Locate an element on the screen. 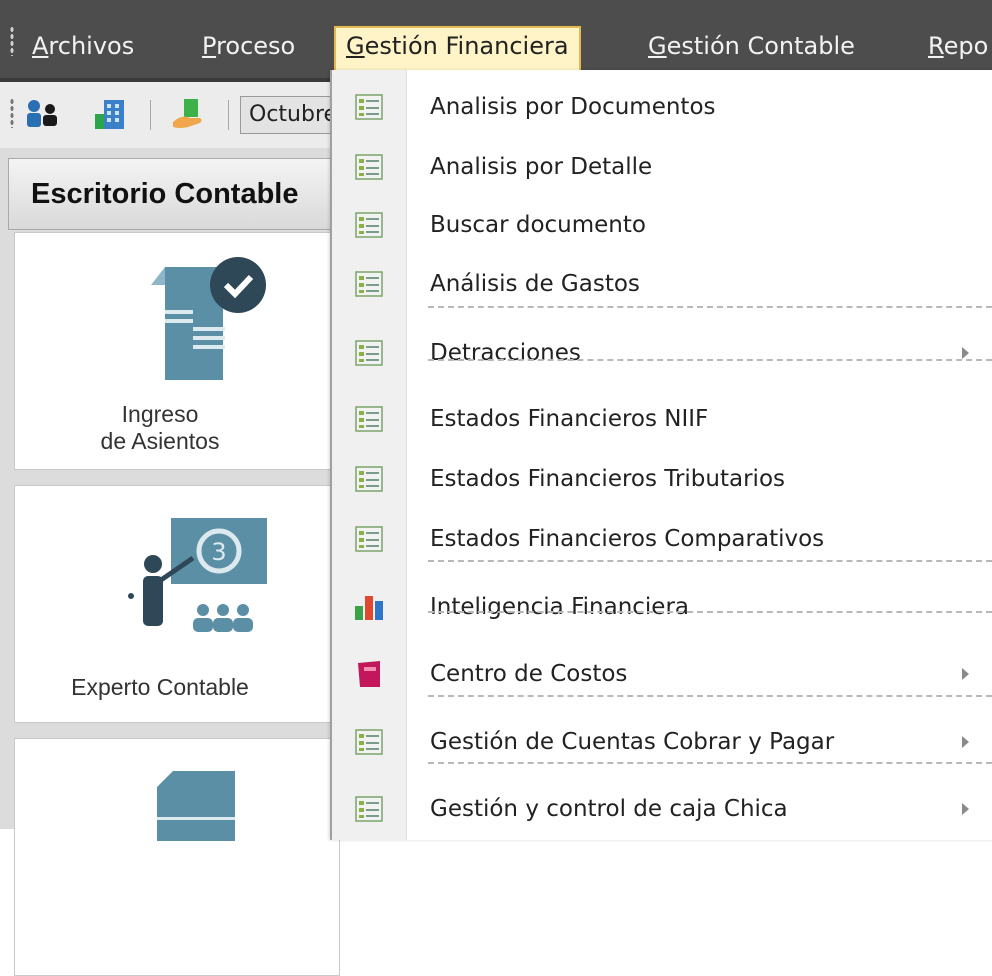 Image resolution: width=992 pixels, height=976 pixels. pink-book-icon is located at coordinates (369, 674).